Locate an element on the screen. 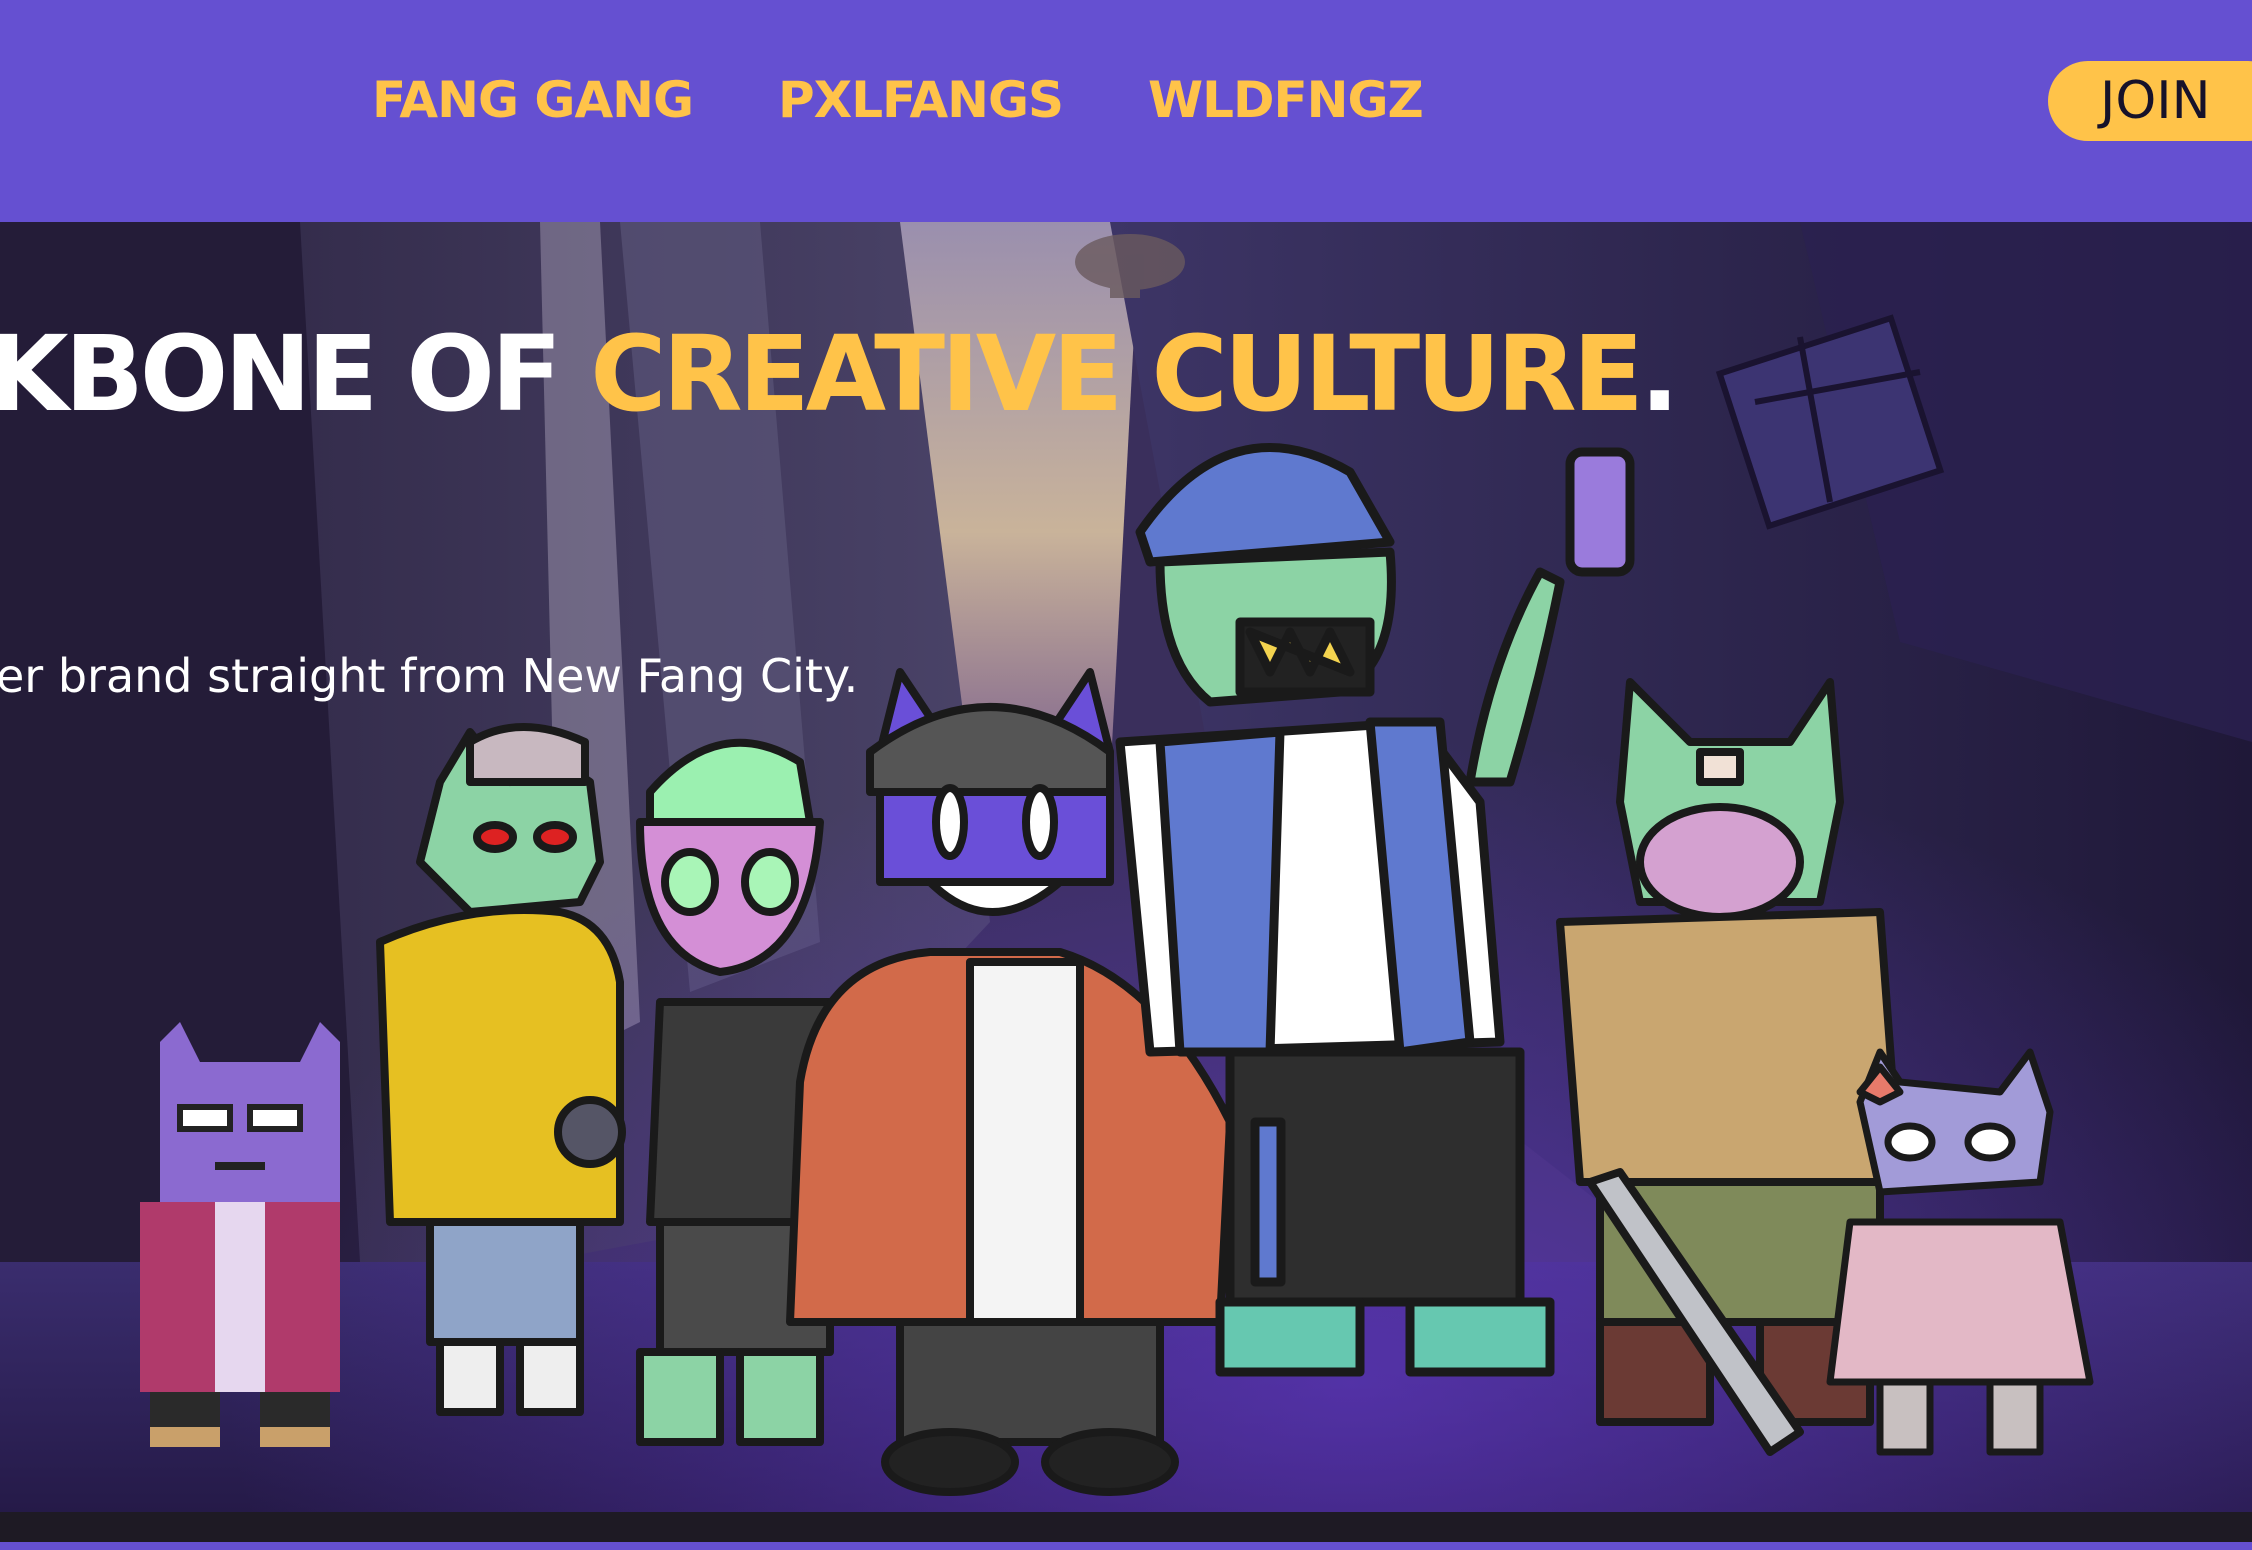 This screenshot has height=1550, width=2252. hero-subtitle: er brand straight from New Fang City. is located at coordinates (429, 676).